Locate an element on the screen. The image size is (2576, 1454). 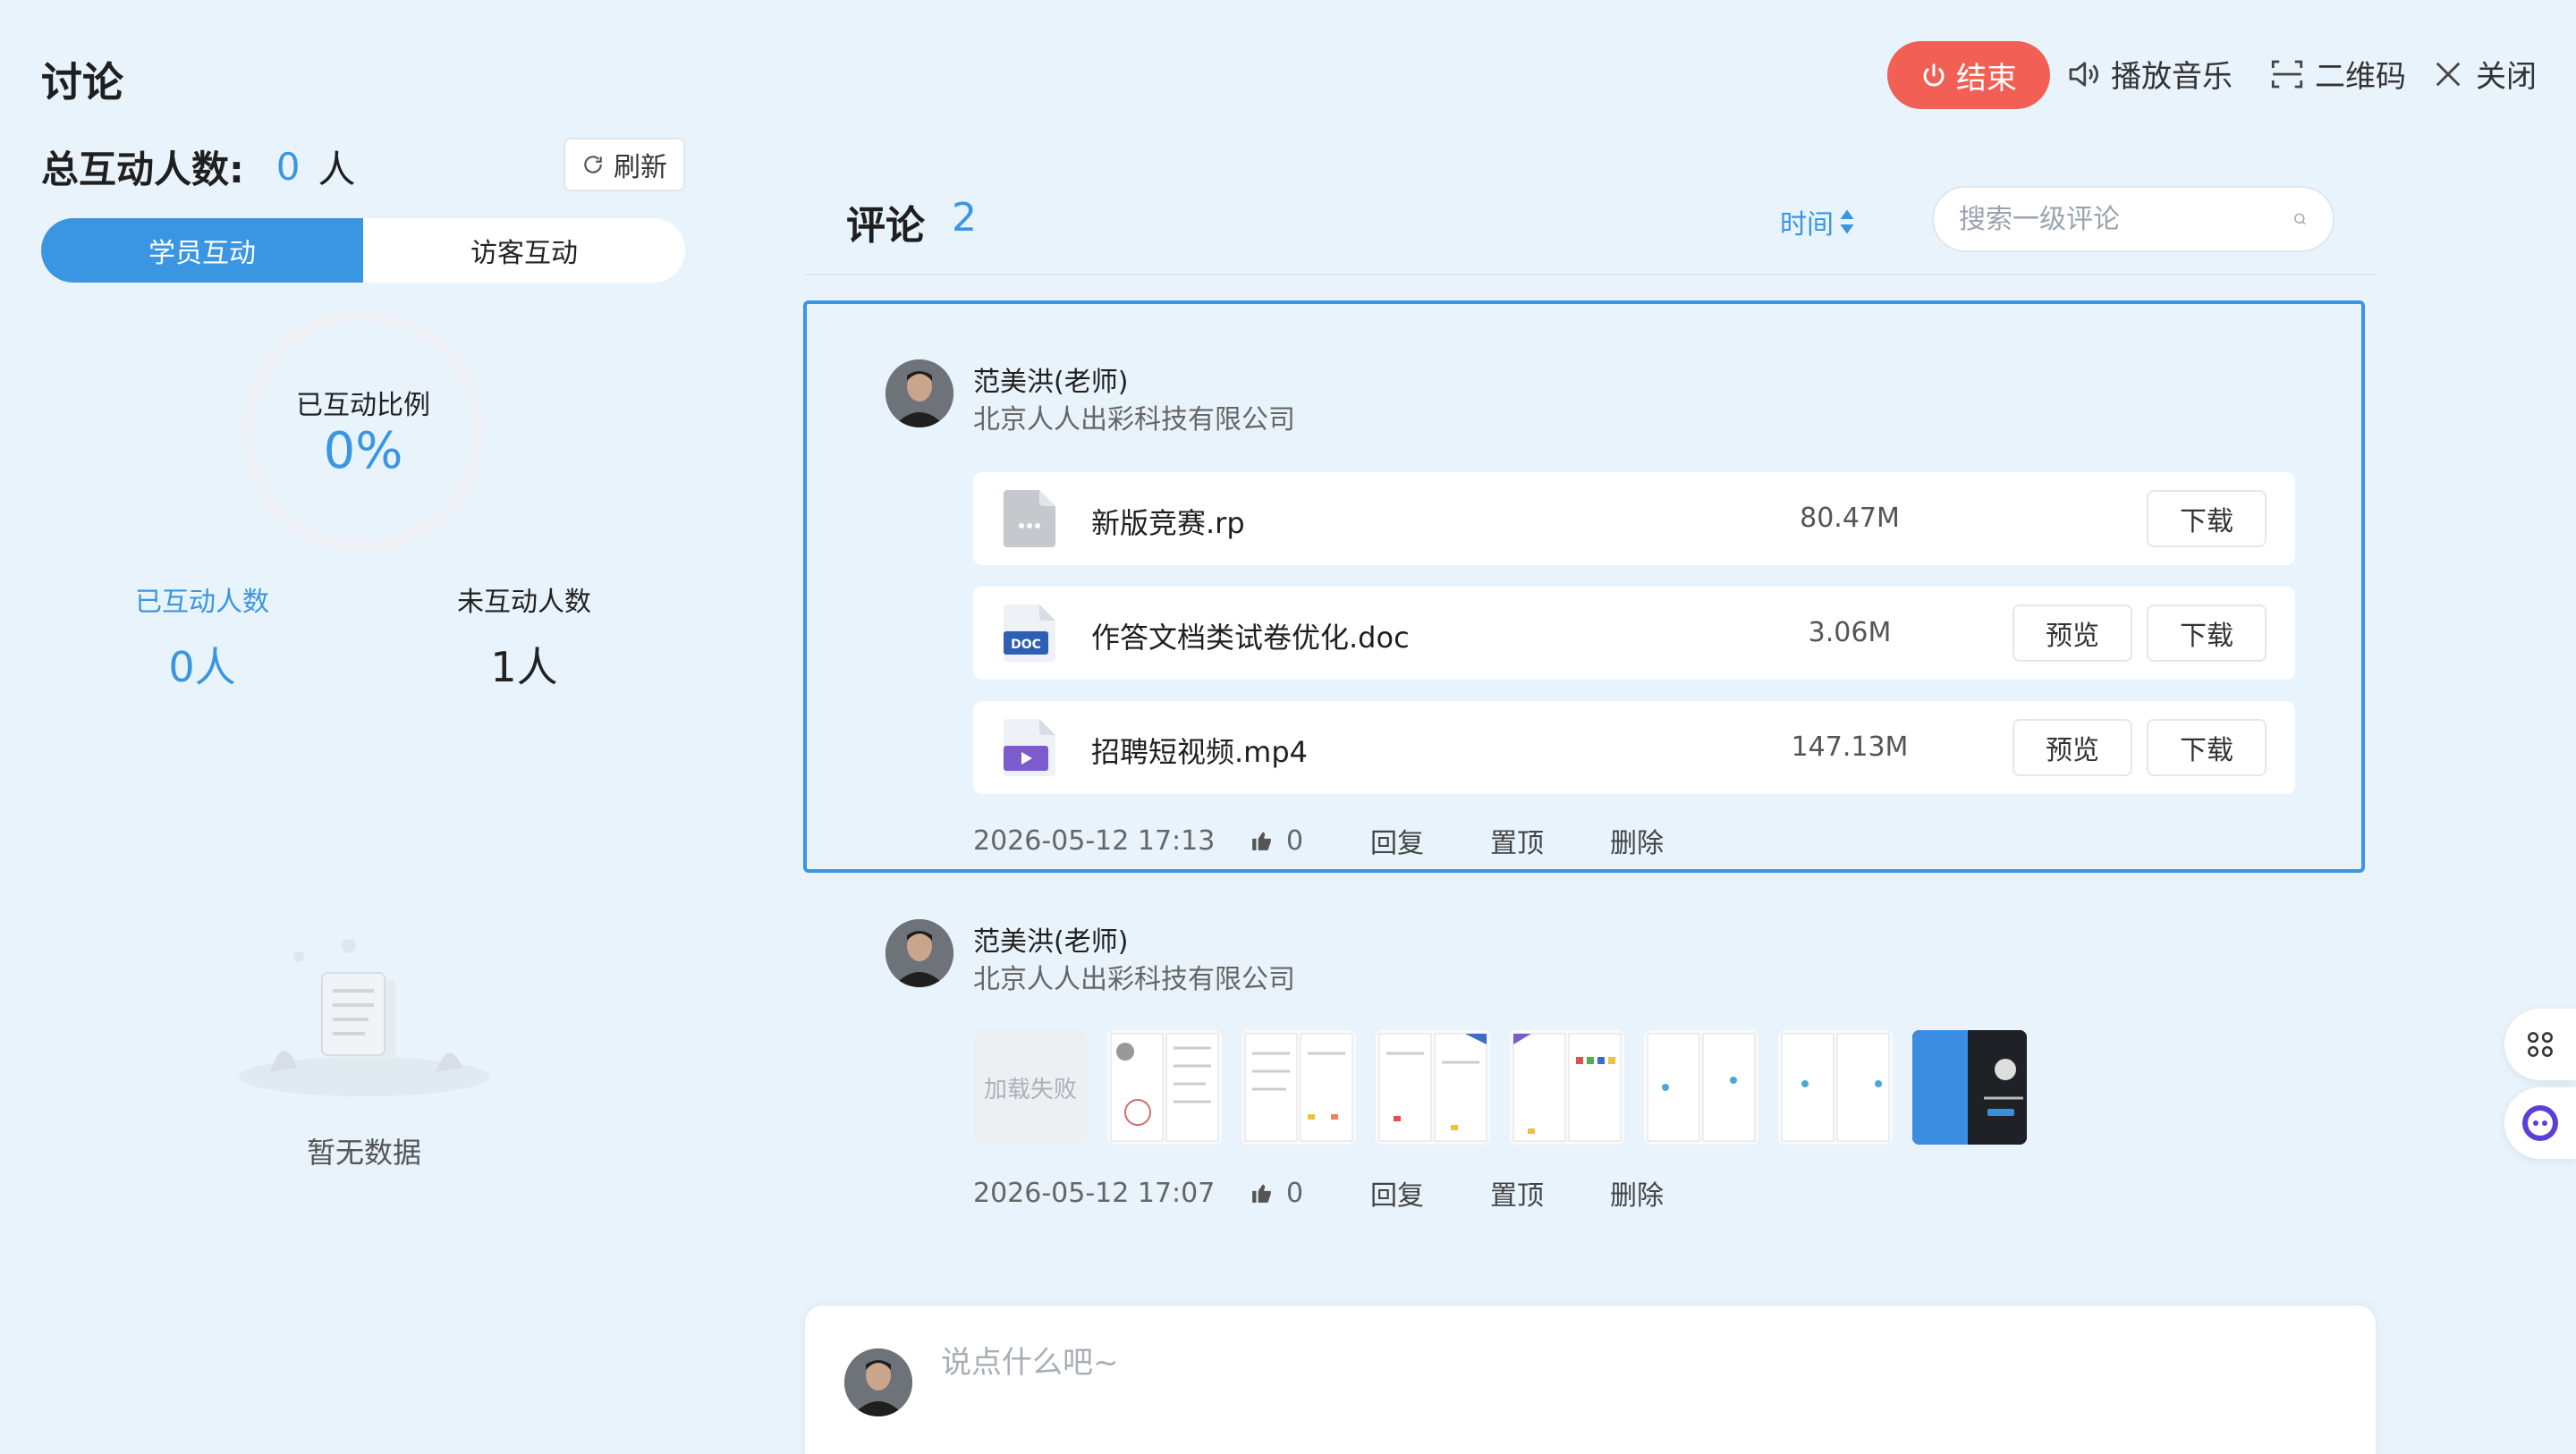
comment-time: 2026-05-12 17:13 is located at coordinates (1094, 841).